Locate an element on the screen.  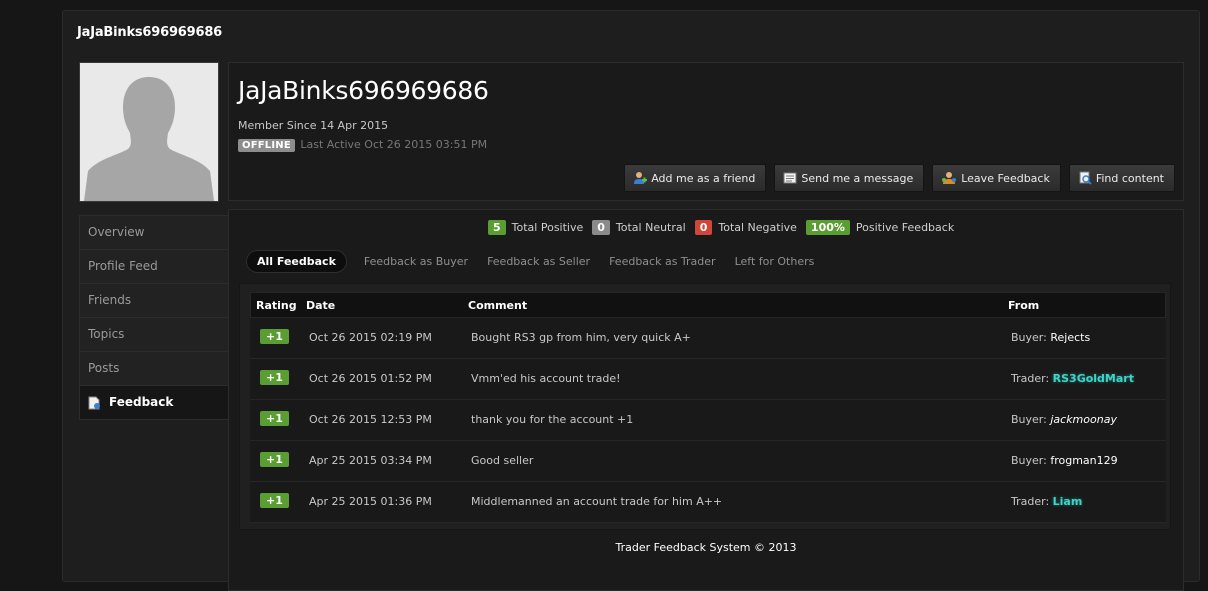
from-user-link: Rejects is located at coordinates (1070, 337).